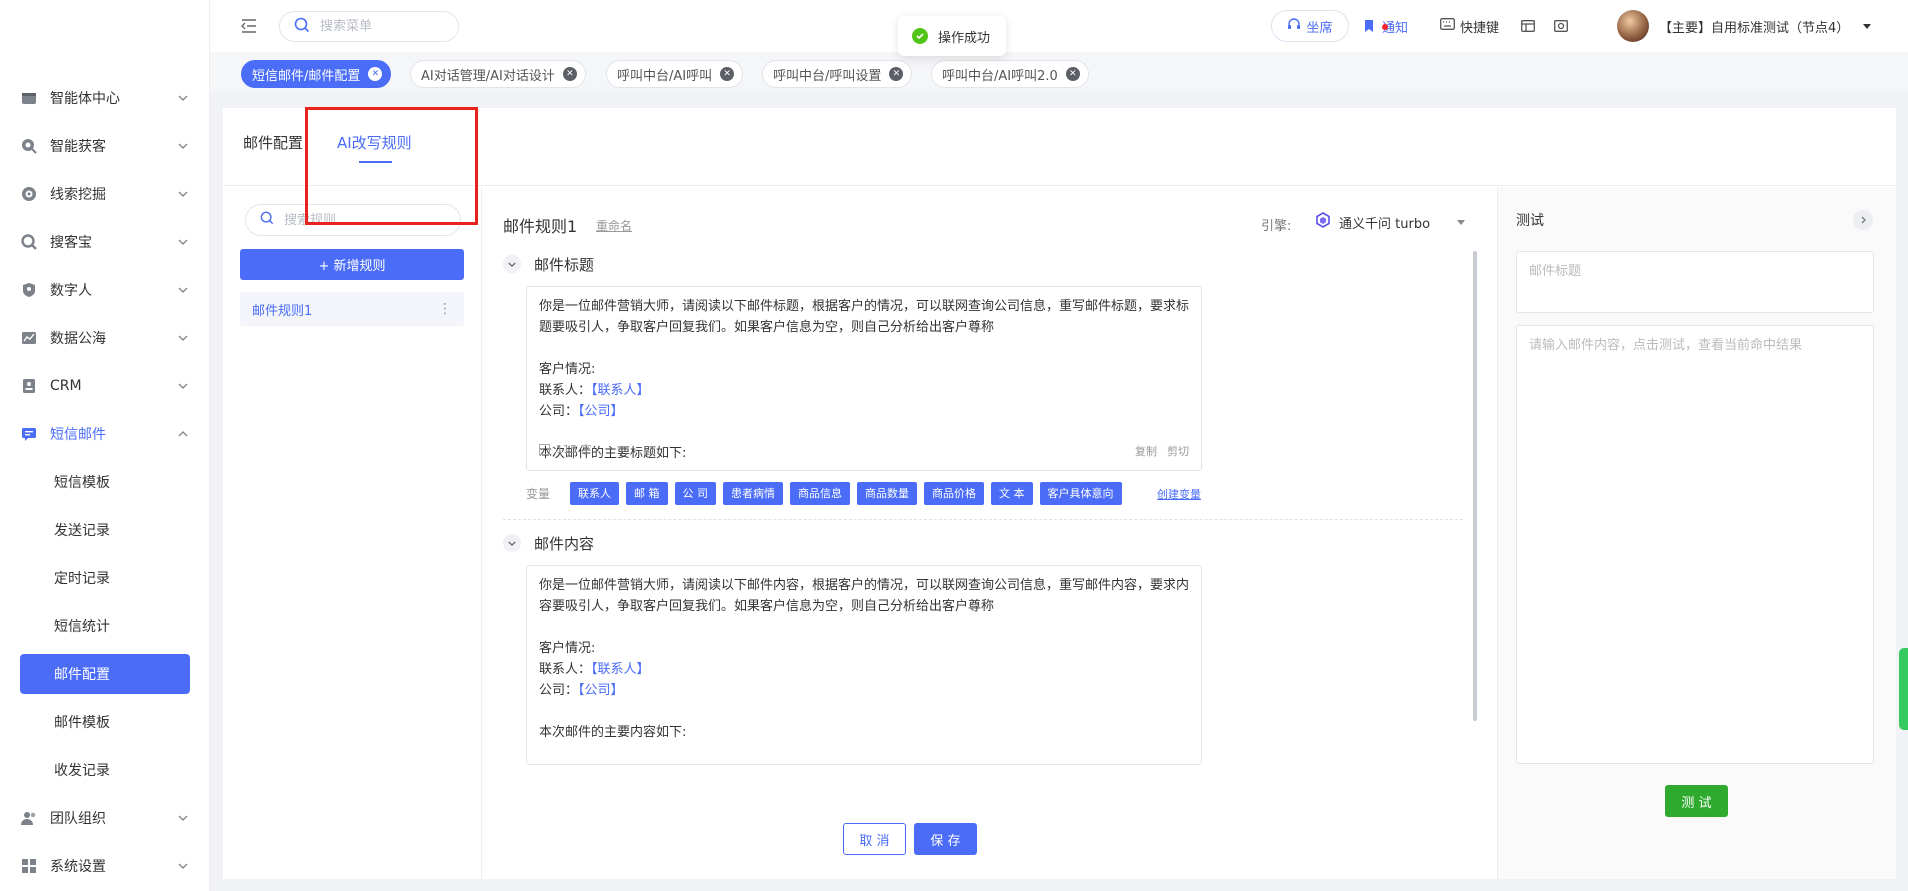 This screenshot has height=891, width=1908. Describe the element at coordinates (1863, 220) in the screenshot. I see `chevron-right-icon` at that location.